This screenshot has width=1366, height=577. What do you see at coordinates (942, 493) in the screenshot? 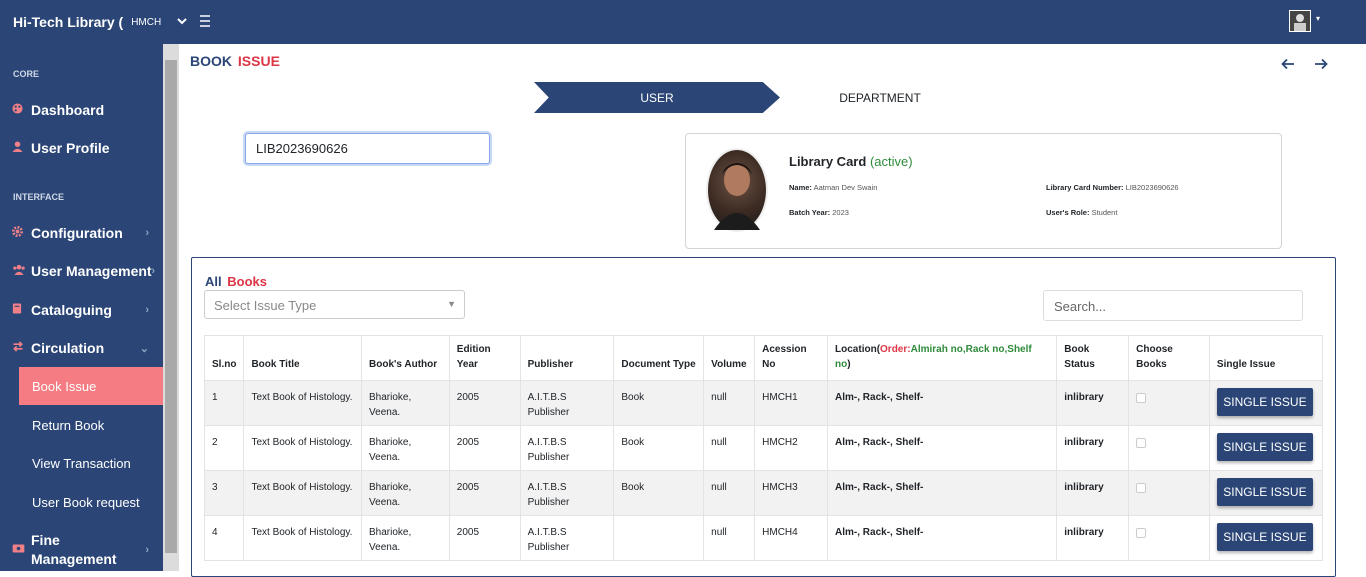
I see `cell-location: Alm-, Rack-, Shelf-` at bounding box center [942, 493].